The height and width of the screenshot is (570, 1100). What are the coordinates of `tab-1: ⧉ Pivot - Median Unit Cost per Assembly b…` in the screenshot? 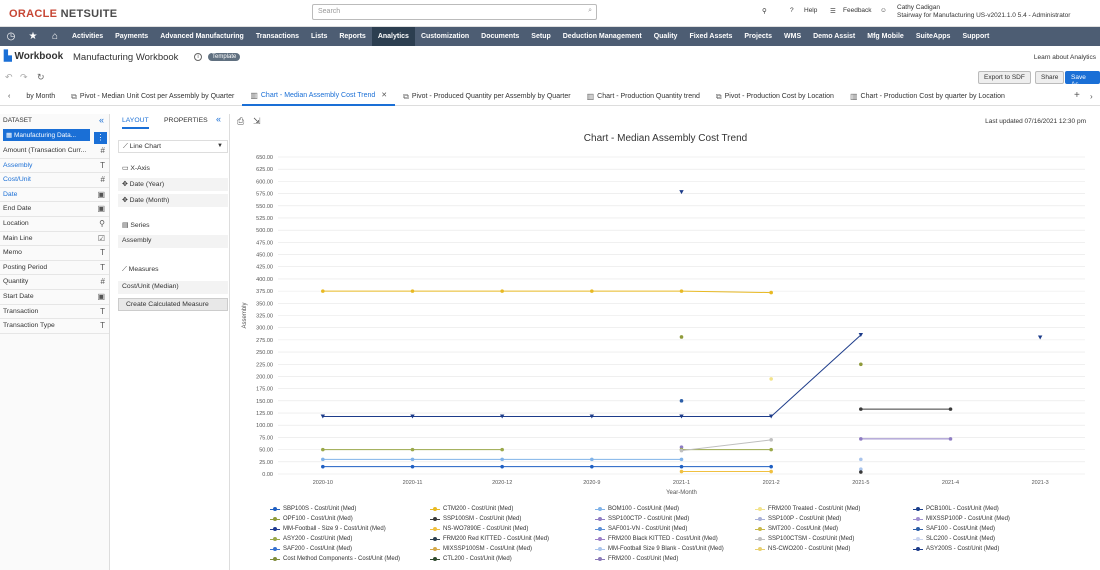 It's located at (152, 97).